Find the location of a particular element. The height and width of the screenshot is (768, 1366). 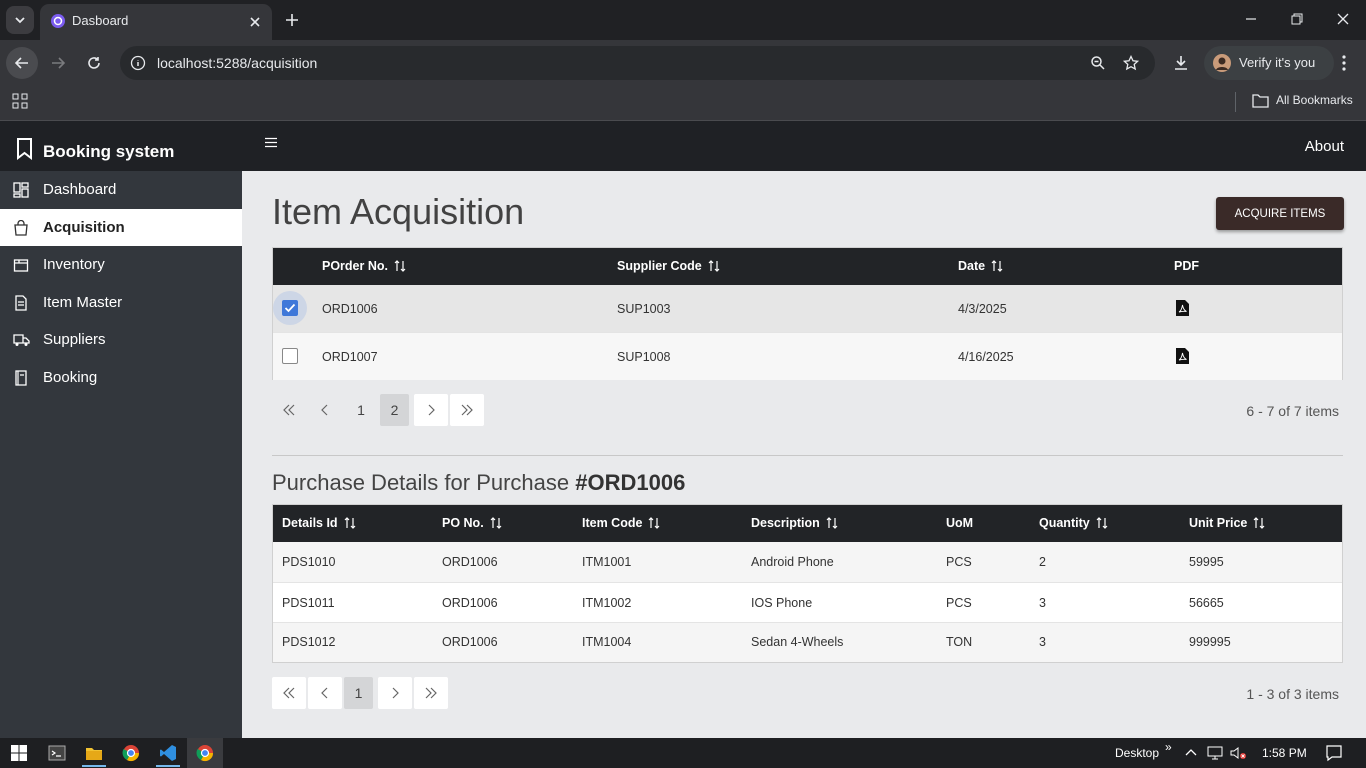

check-icon is located at coordinates (290, 308).